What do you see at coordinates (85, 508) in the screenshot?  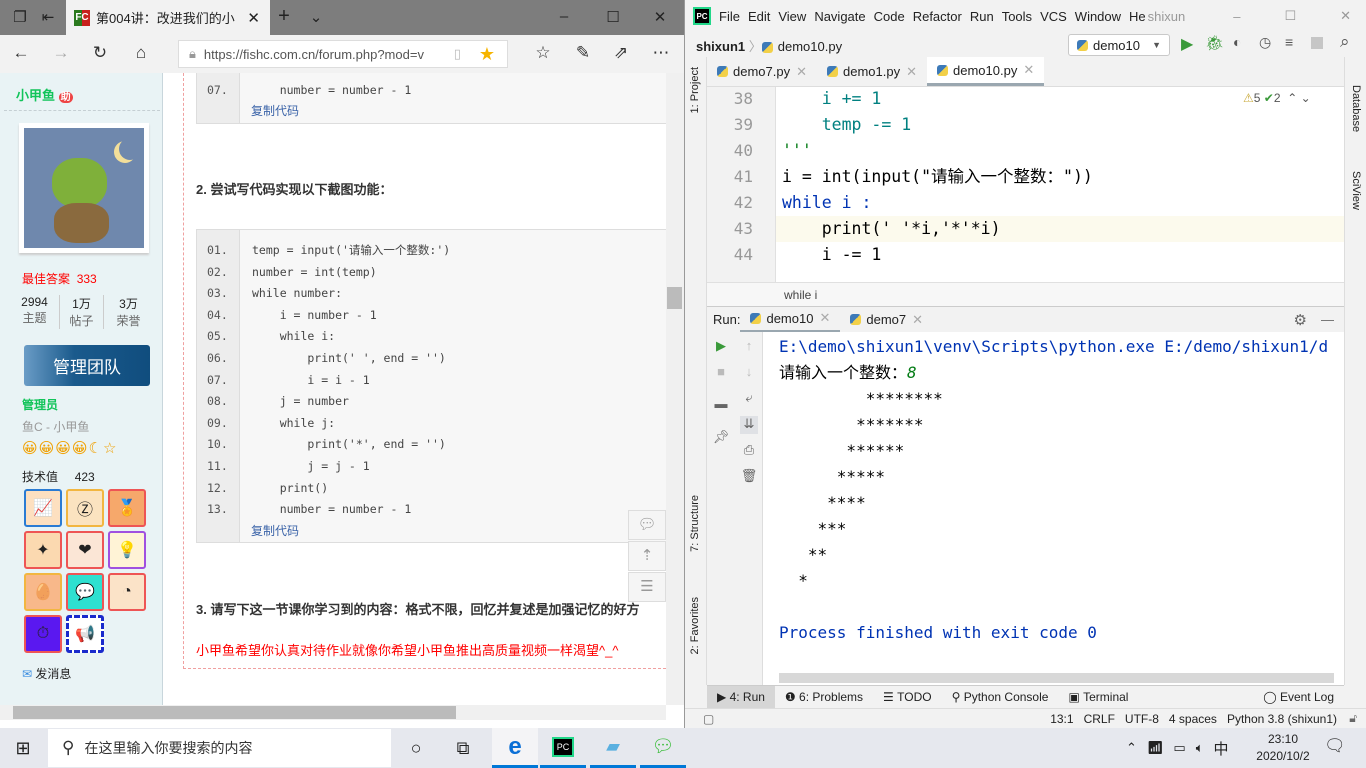 I see `medal-z-icon: Ⓩ` at bounding box center [85, 508].